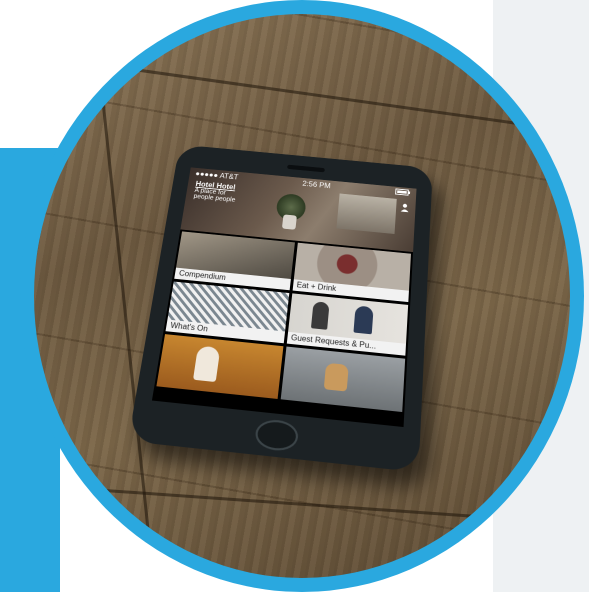  I want to click on tile-pets, so click(343, 379).